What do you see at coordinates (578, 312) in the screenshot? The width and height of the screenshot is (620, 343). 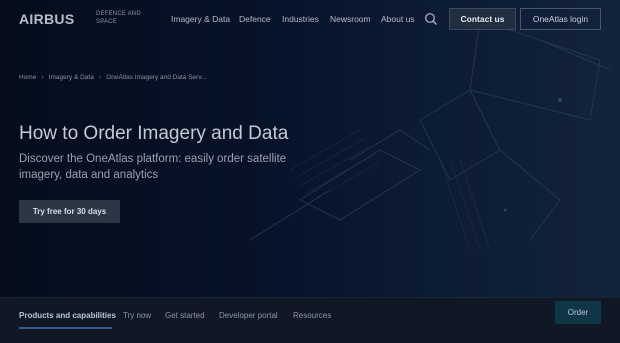 I see `order-button: Order` at bounding box center [578, 312].